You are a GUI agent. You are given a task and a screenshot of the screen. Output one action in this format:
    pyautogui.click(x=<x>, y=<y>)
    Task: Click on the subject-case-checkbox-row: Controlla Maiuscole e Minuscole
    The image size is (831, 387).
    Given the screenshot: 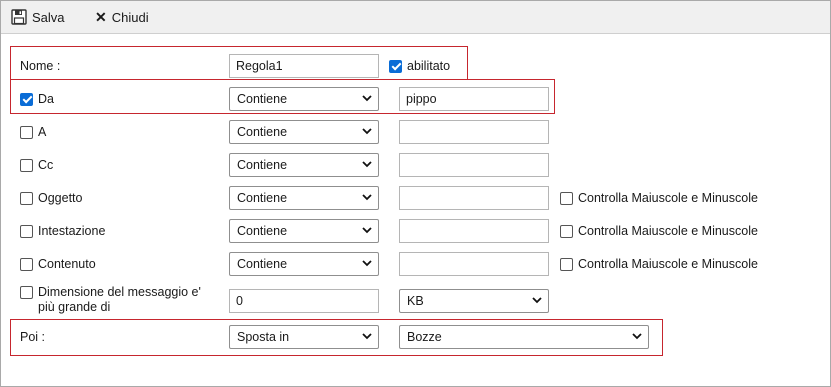 What is the action you would take?
    pyautogui.click(x=659, y=198)
    